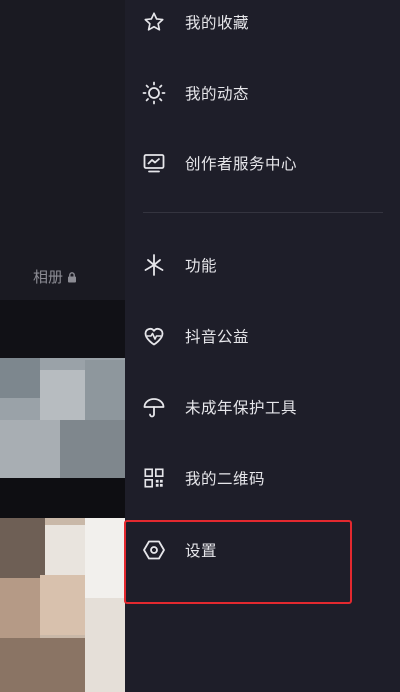 This screenshot has width=400, height=692. What do you see at coordinates (262, 24) in the screenshot?
I see `menu-item-favorites: 我的收藏` at bounding box center [262, 24].